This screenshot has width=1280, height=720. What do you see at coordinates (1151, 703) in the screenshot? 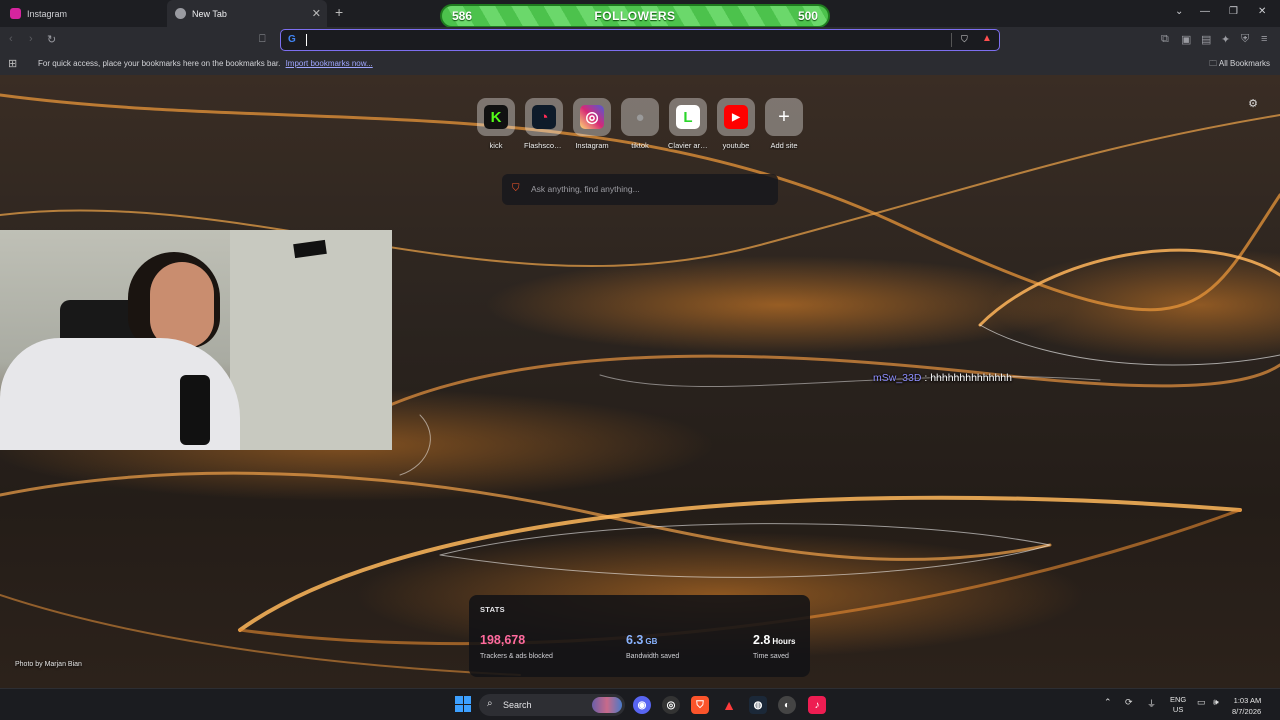
I see `microphone-icon: ⏚` at bounding box center [1151, 703].